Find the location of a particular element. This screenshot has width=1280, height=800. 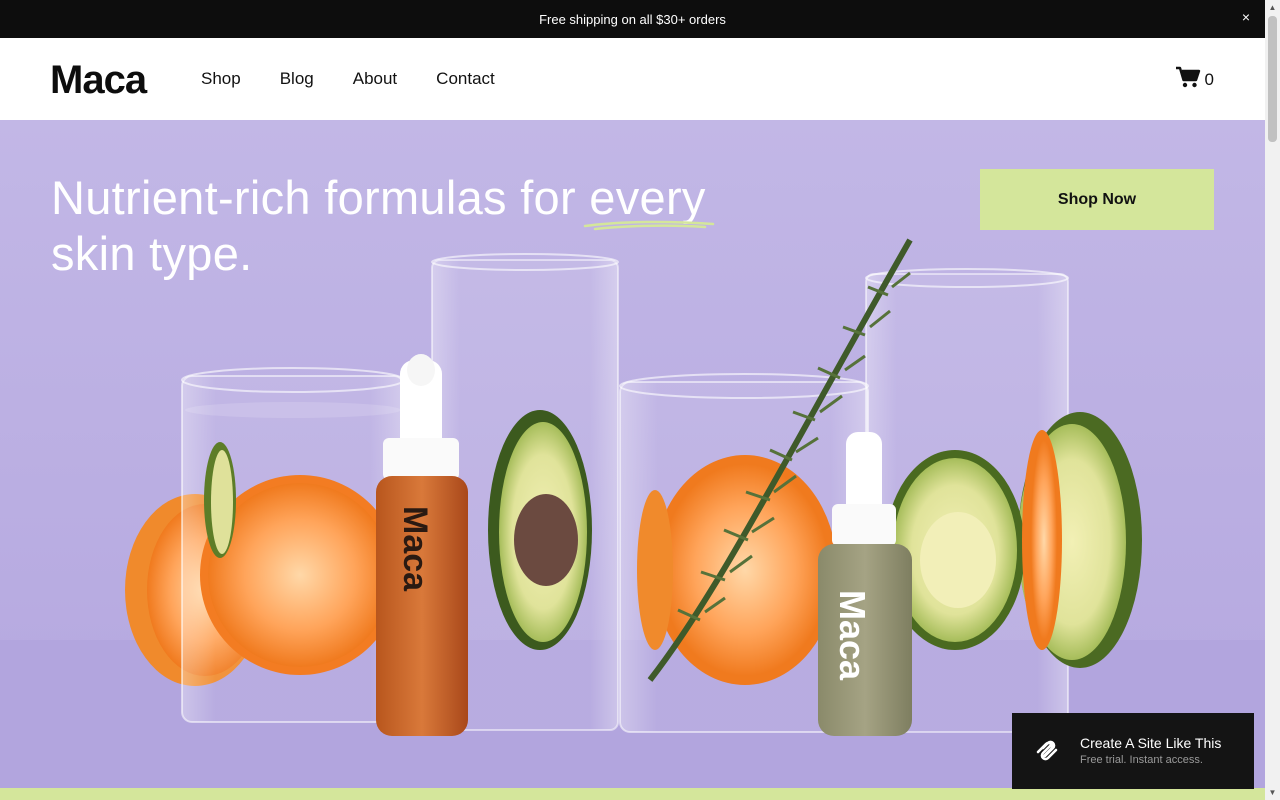

cart-count: 0 is located at coordinates (1209, 79).